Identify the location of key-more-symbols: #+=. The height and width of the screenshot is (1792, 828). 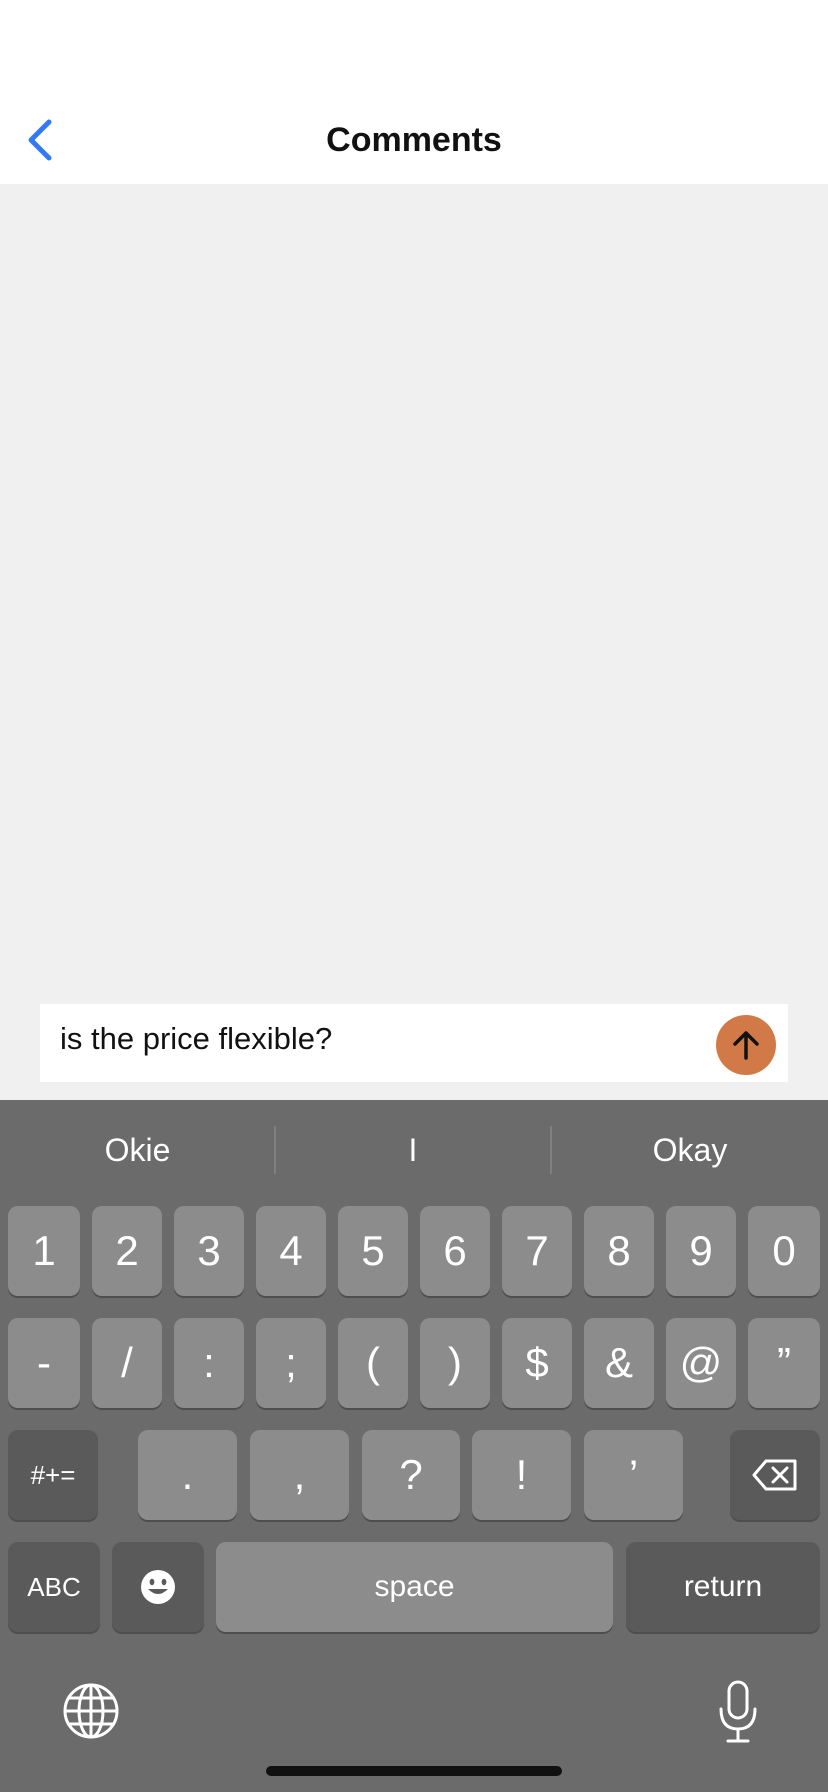
(53, 1475).